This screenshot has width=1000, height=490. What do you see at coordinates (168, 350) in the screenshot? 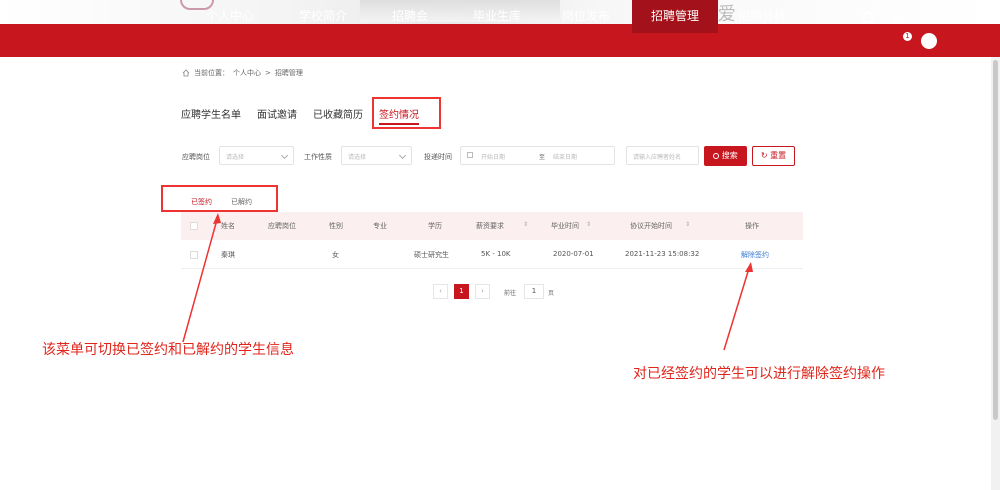
I see `annotation-left-note: 该菜单可切换已签约和已解约的学生信息` at bounding box center [168, 350].